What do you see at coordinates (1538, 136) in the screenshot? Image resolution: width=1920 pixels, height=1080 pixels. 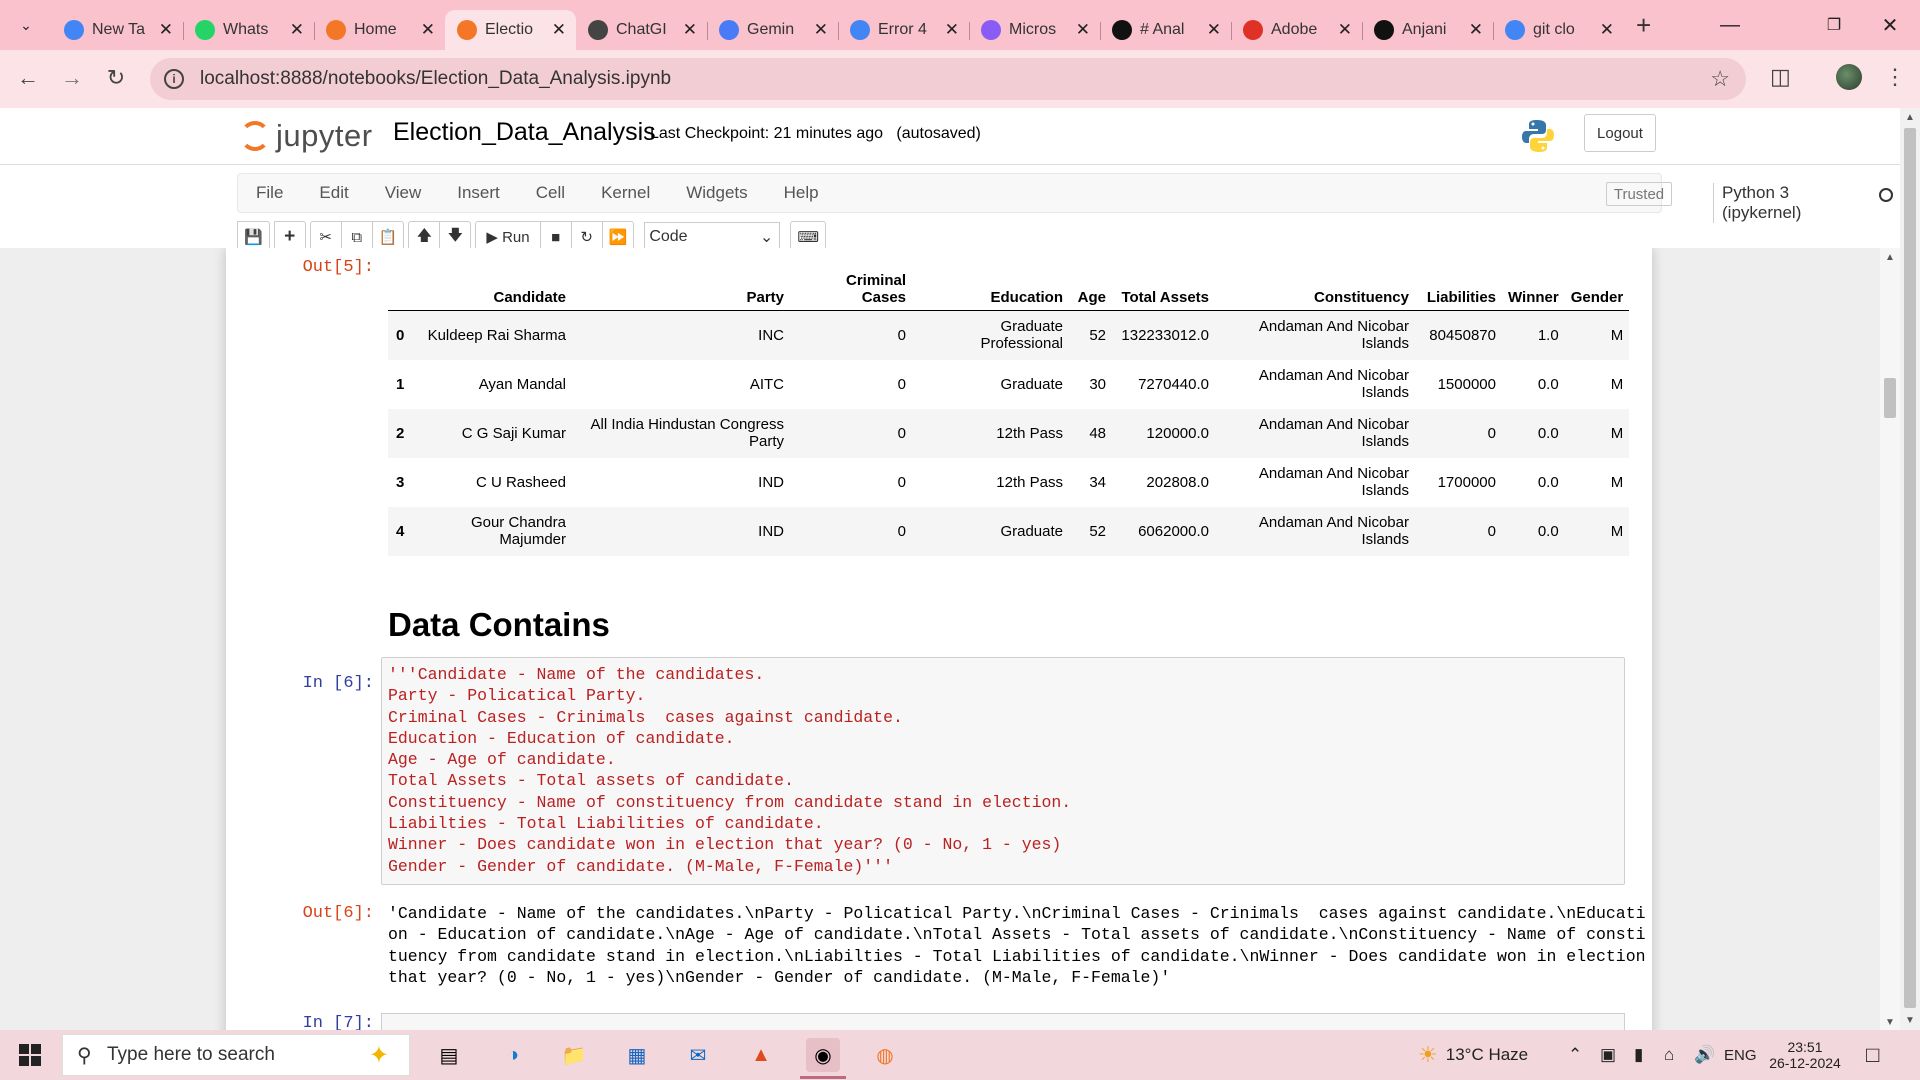 I see `python-logo-icon` at bounding box center [1538, 136].